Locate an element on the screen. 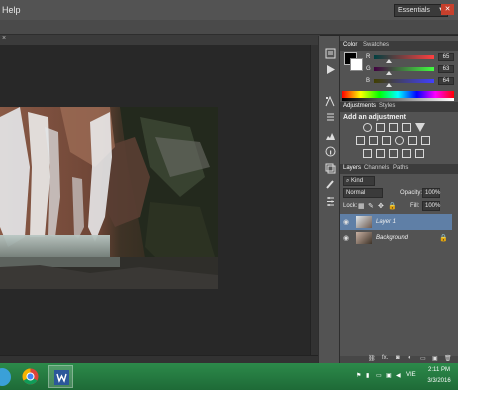 This screenshot has width=500, height=400. chrome-taskbar-icon is located at coordinates (30, 376).